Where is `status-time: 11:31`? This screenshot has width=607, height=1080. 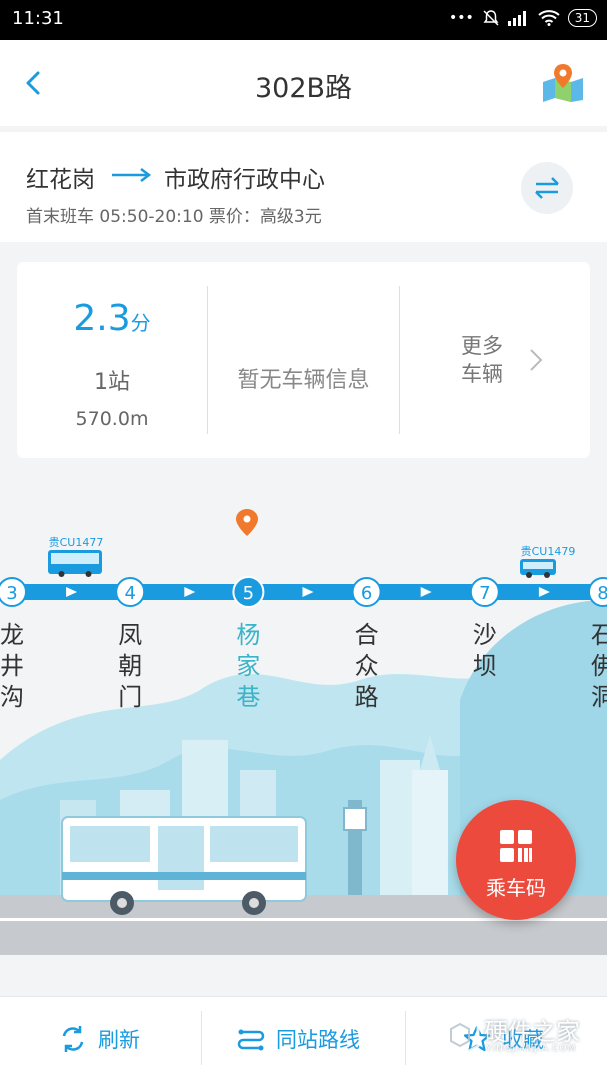 status-time: 11:31 is located at coordinates (38, 18).